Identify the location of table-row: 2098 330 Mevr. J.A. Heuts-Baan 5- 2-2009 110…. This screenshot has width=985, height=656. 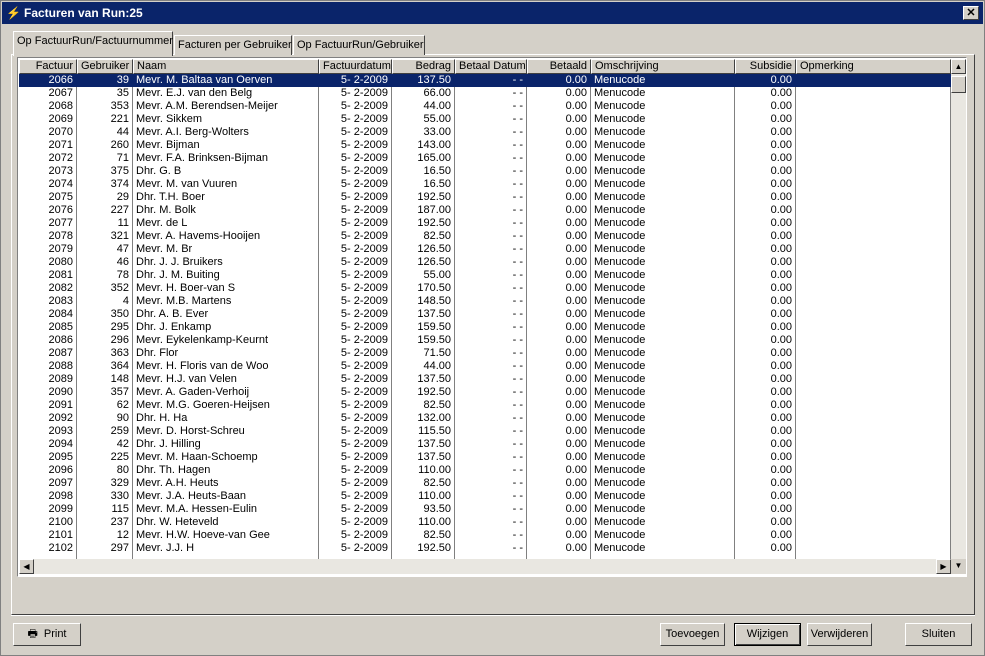
(485, 496).